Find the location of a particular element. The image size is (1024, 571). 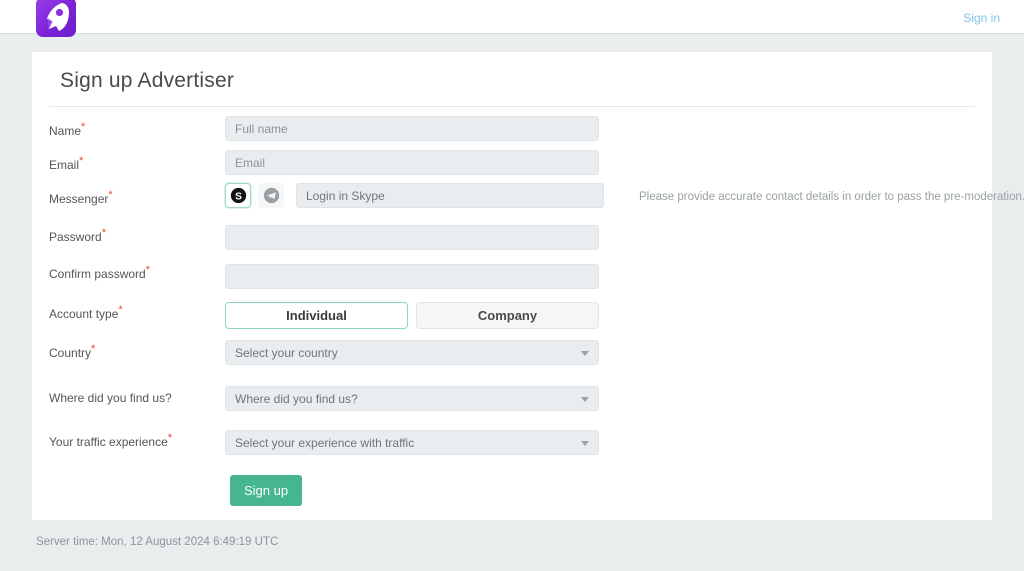

find-us-label: Where did you find us? is located at coordinates (110, 398).